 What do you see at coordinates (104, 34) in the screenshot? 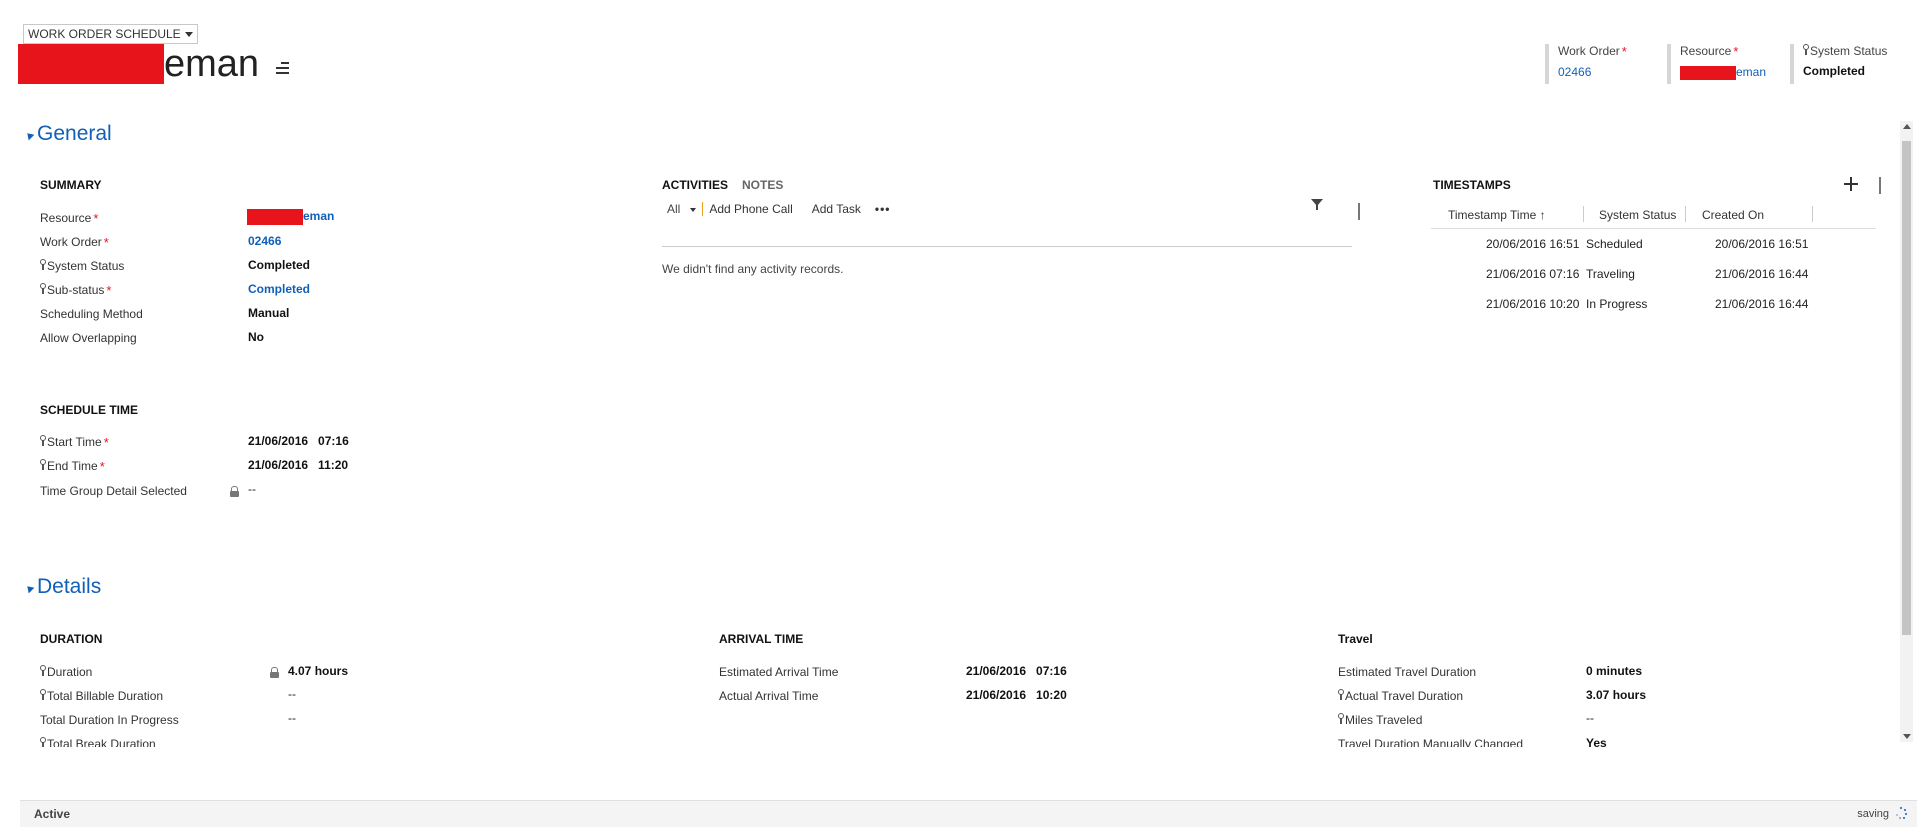
I see `form-selector-label: WORK ORDER SCHEDULE` at bounding box center [104, 34].